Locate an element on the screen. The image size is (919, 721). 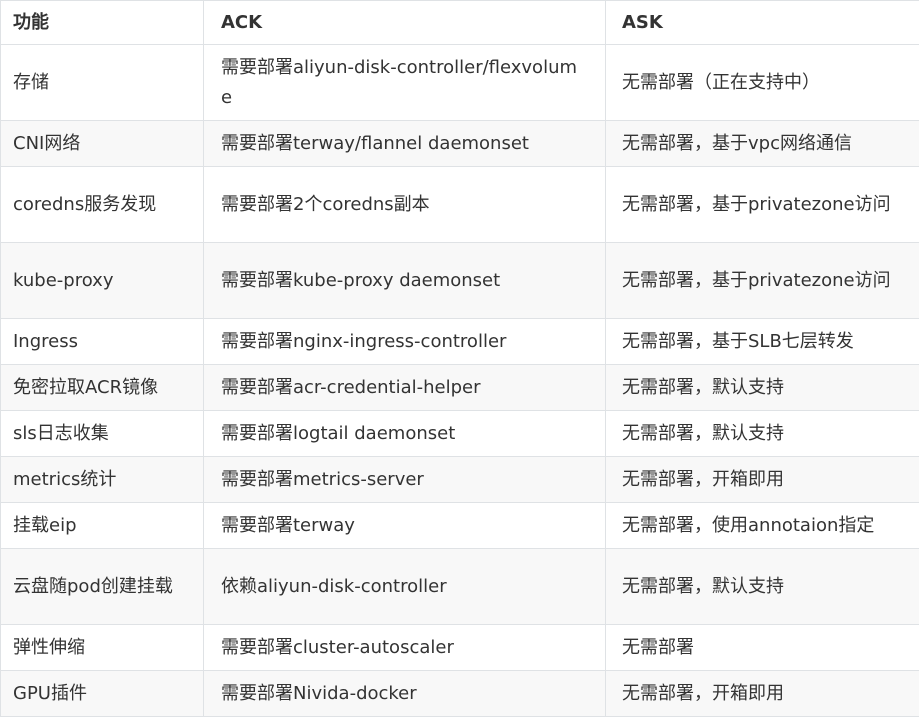
ack-cell: 需要部署logtail daemonset is located at coordinates (404, 433).